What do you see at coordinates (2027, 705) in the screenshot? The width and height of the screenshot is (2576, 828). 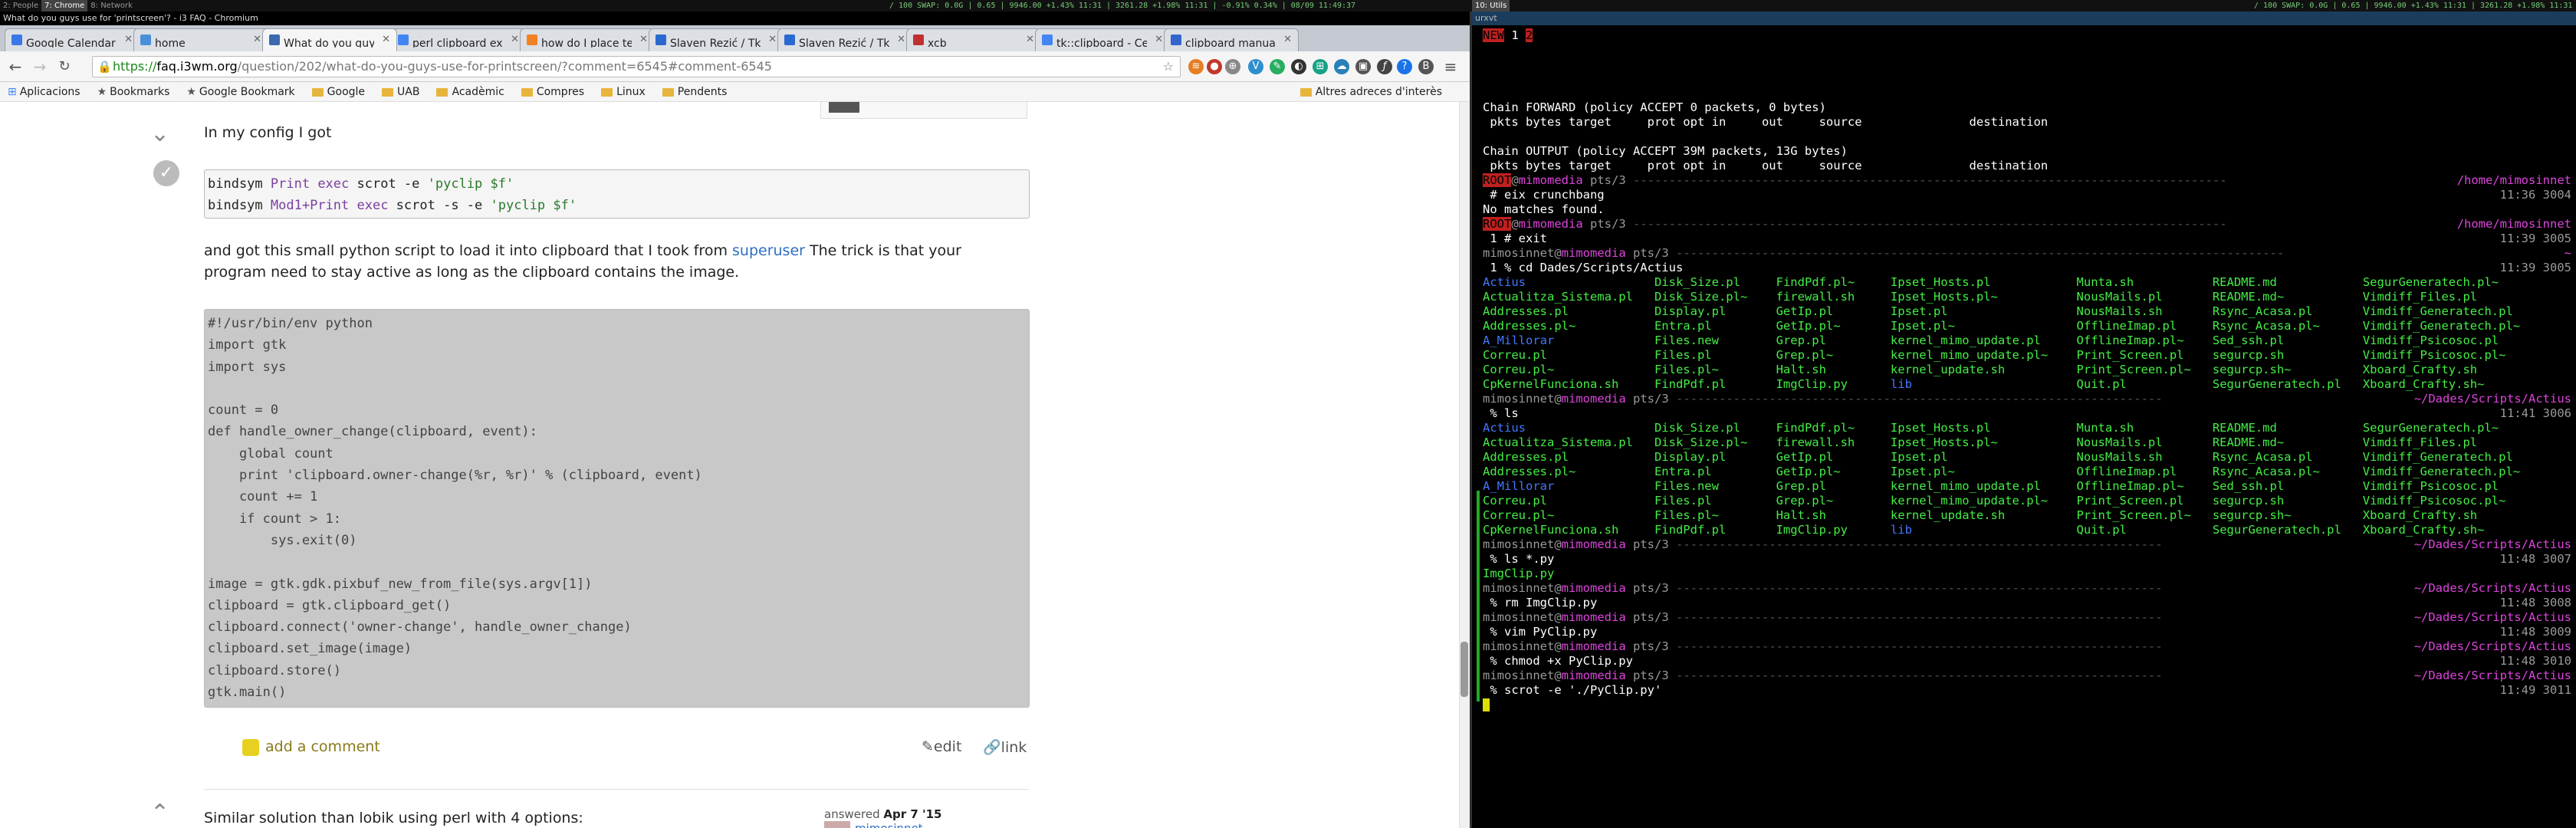 I see `terminal-cursor-line` at bounding box center [2027, 705].